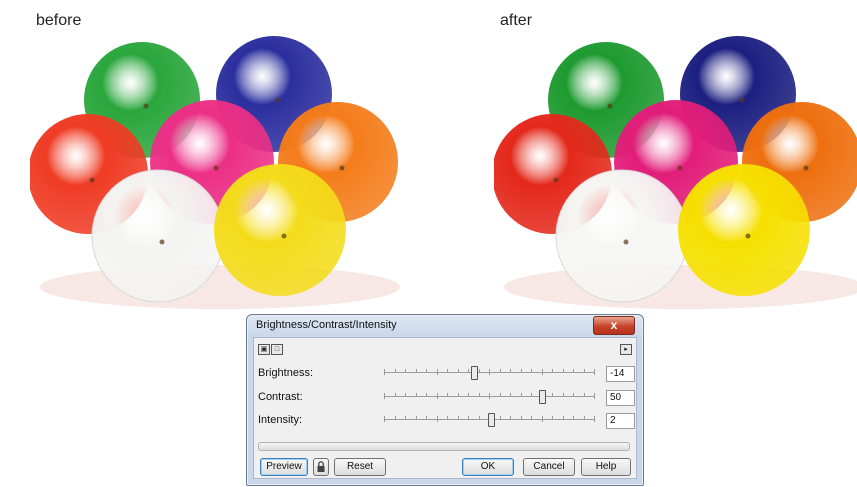 The height and width of the screenshot is (487, 857). Describe the element at coordinates (286, 373) in the screenshot. I see `brightness-label: Brightness:` at that location.